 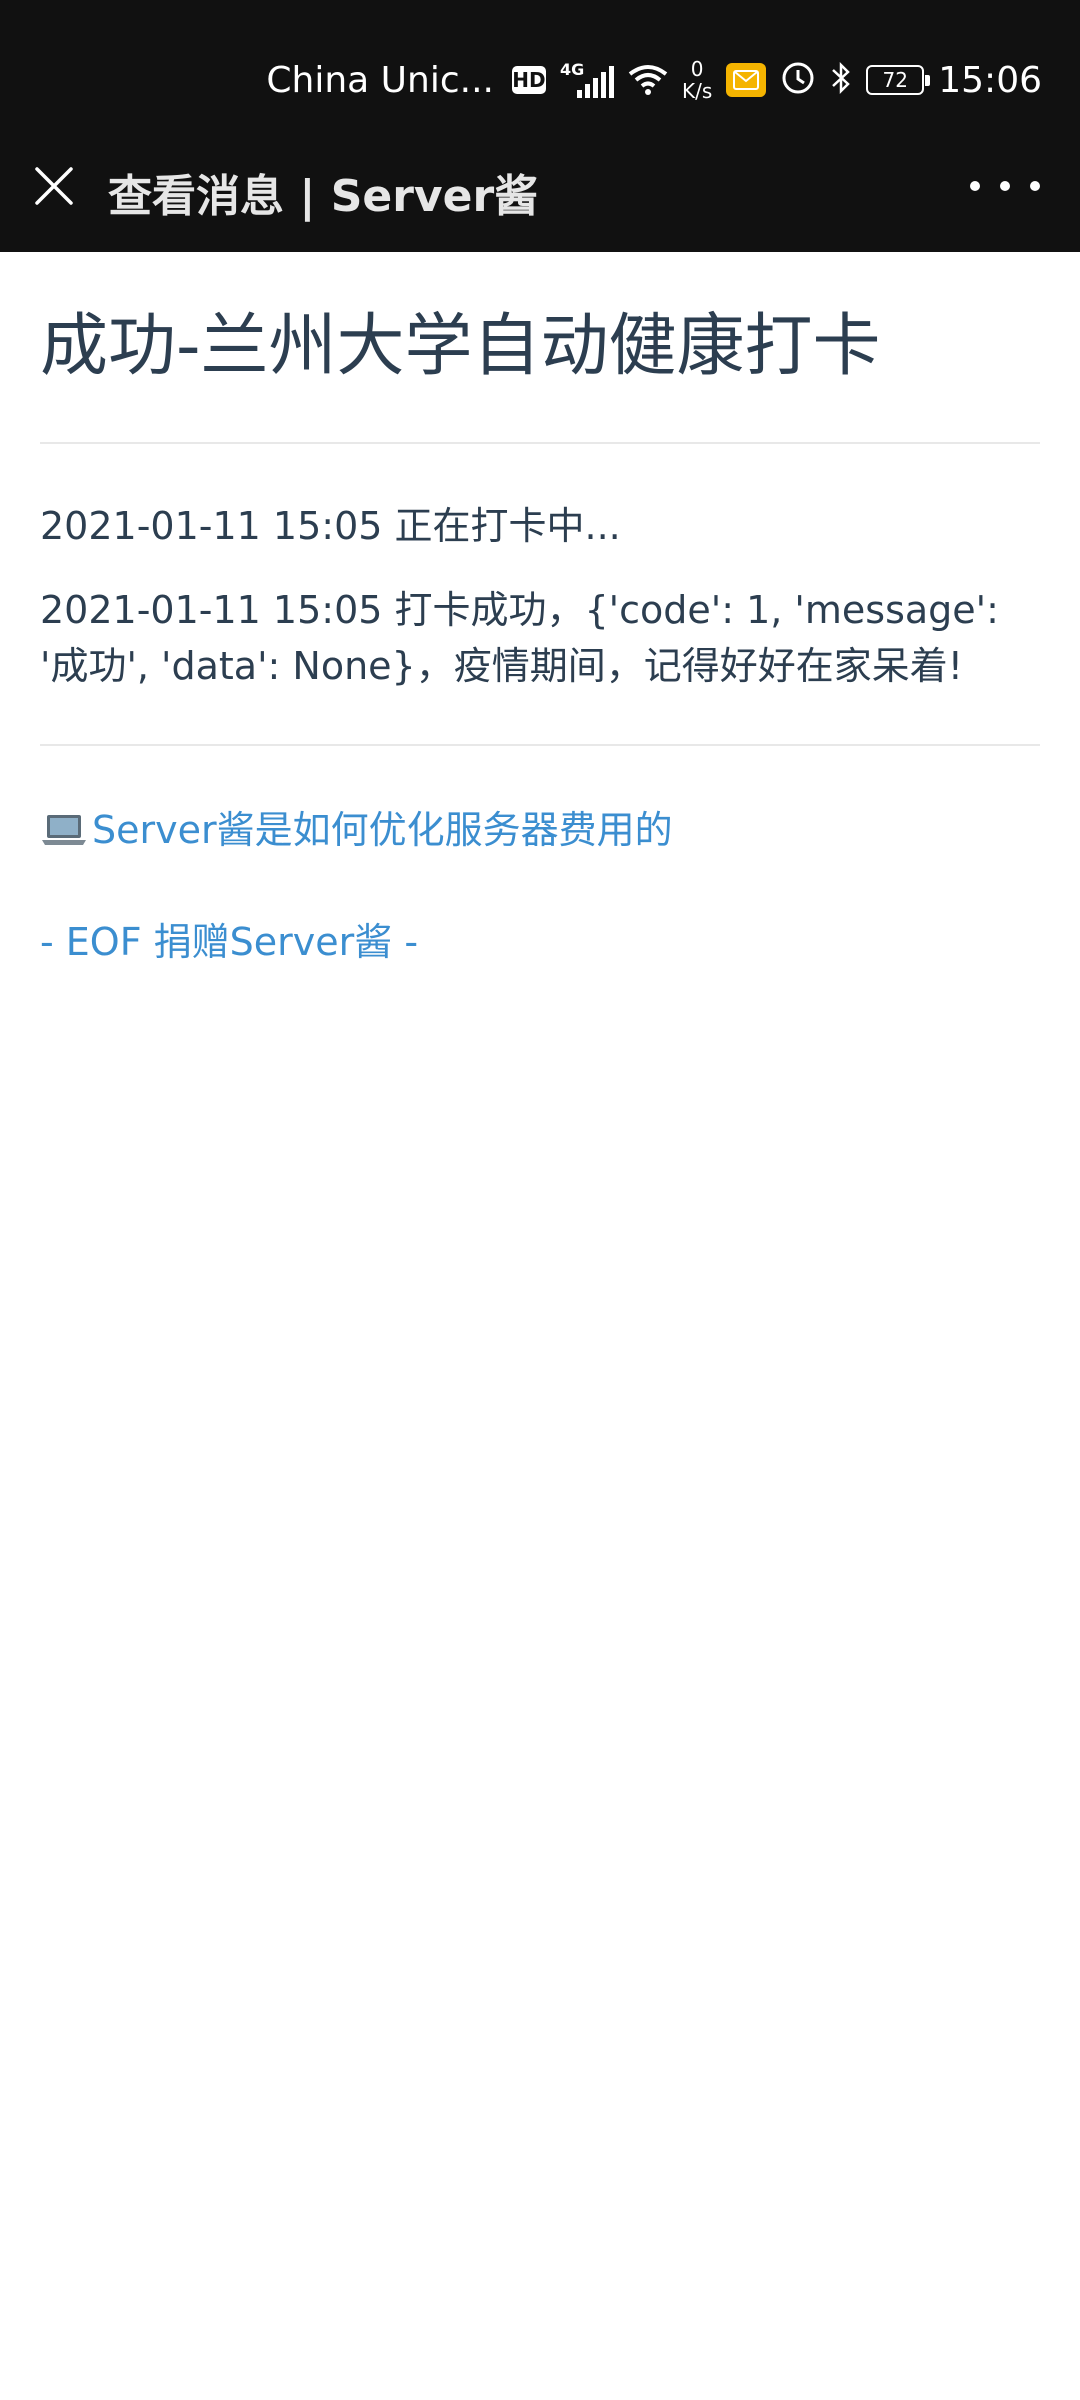 I want to click on speed-unit: K/s, so click(x=697, y=91).